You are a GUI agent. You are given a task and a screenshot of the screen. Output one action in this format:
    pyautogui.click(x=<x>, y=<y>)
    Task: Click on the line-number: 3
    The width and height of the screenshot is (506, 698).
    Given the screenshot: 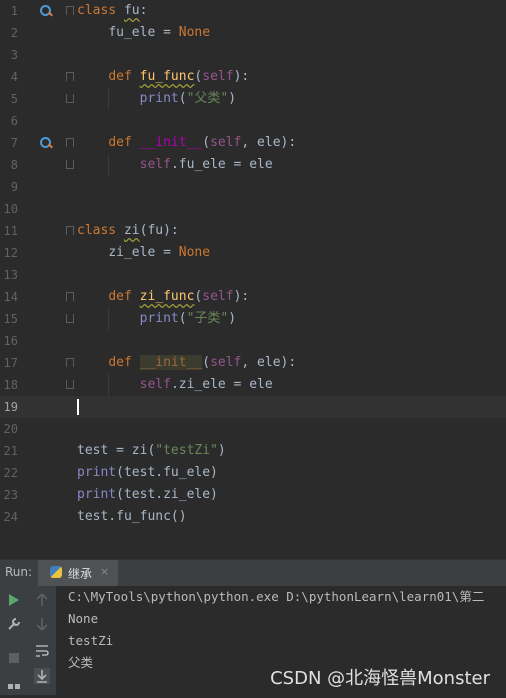 What is the action you would take?
    pyautogui.click(x=14, y=55)
    